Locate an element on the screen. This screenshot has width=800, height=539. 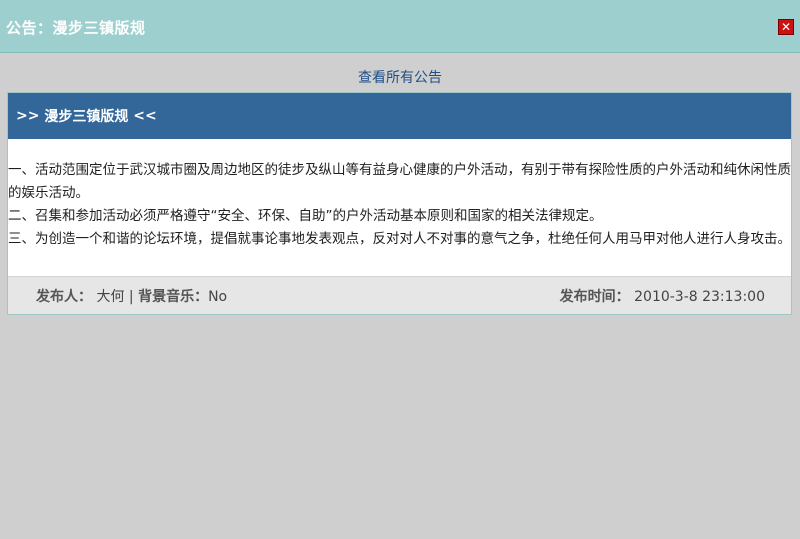
music-value: No is located at coordinates (218, 297).